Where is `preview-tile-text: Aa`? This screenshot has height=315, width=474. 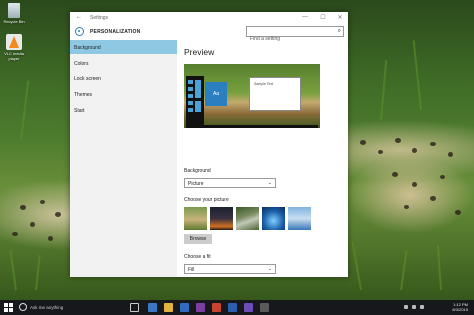 preview-tile-text: Aa is located at coordinates (216, 94).